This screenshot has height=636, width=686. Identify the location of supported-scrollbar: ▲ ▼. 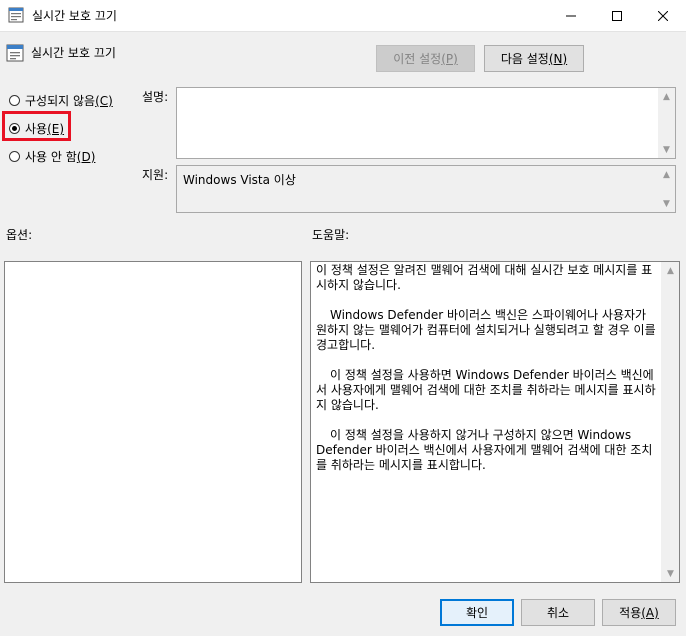
(666, 189).